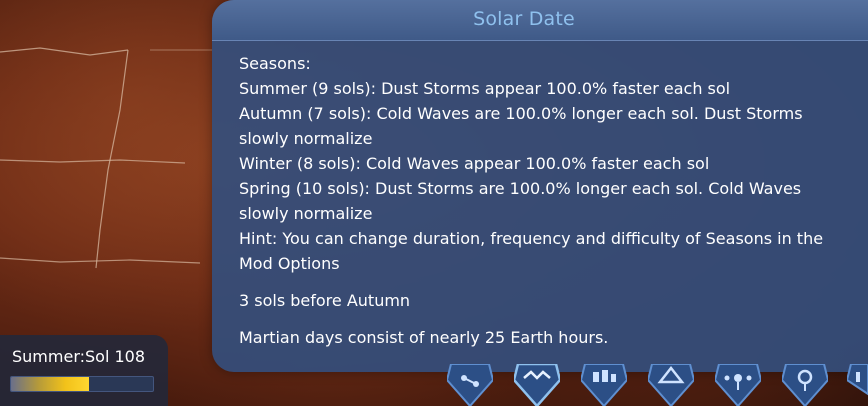 The height and width of the screenshot is (406, 868). Describe the element at coordinates (50, 384) in the screenshot. I see `sol-progress-fill` at that location.